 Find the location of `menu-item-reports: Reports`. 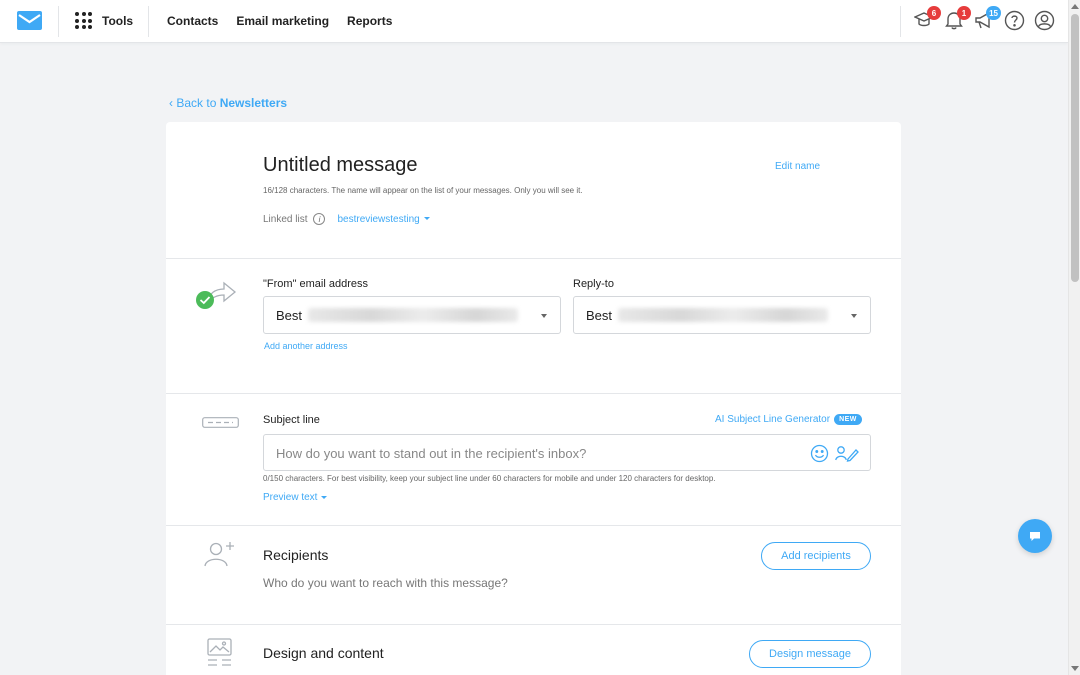

menu-item-reports: Reports is located at coordinates (369, 21).